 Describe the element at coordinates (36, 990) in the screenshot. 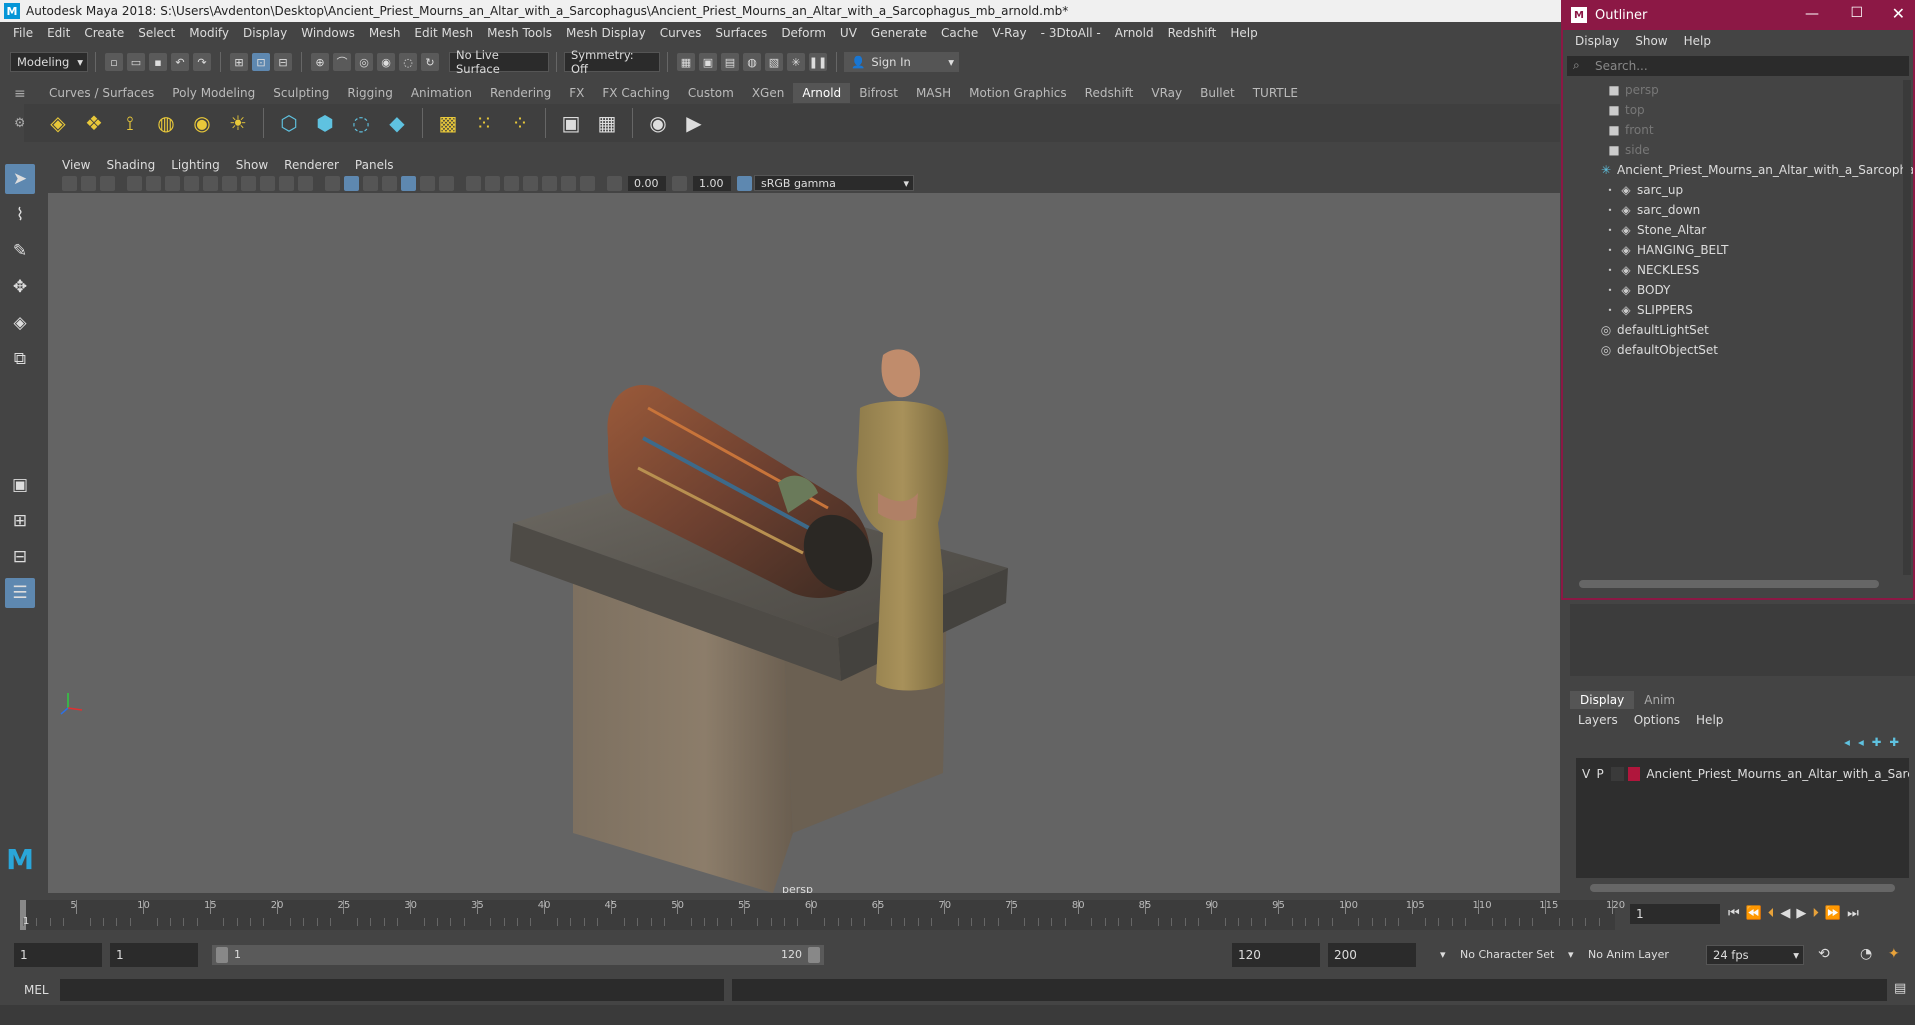

I see `mel-label: MEL` at that location.